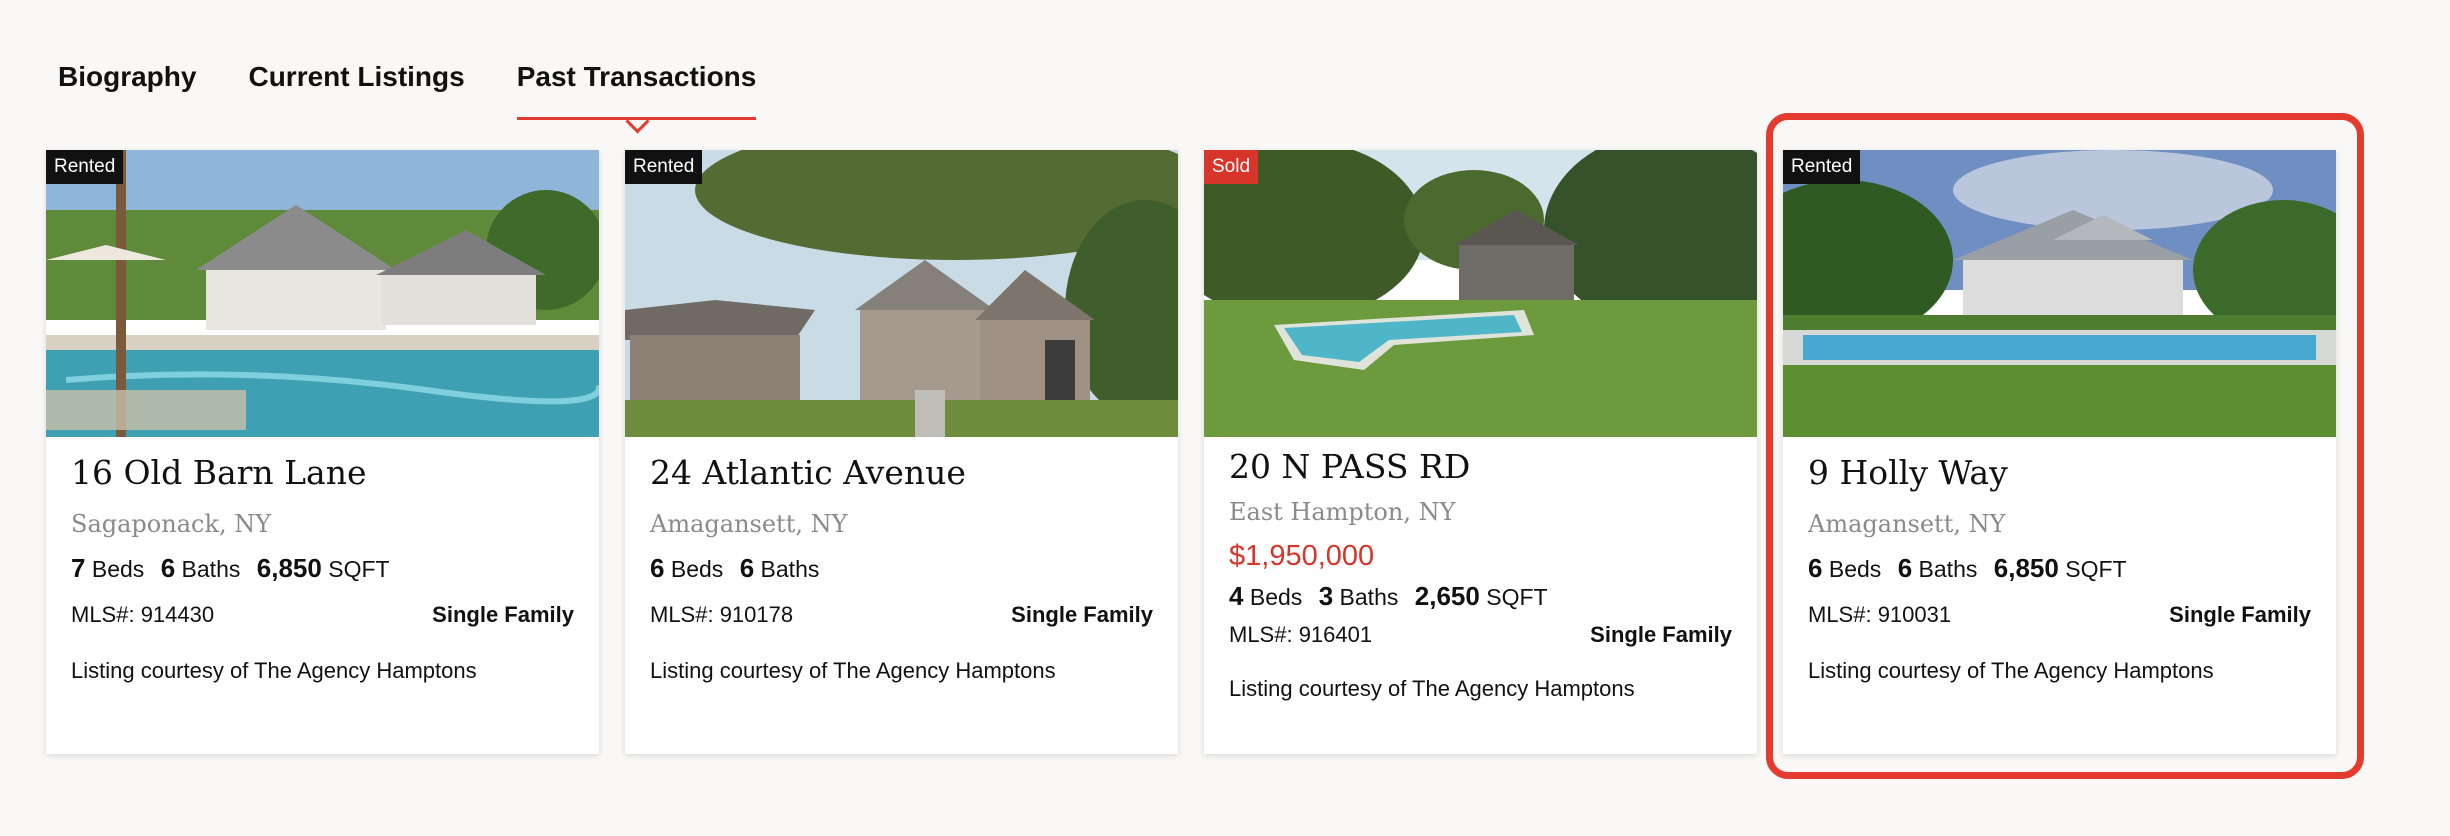 Image resolution: width=2450 pixels, height=836 pixels. I want to click on mls-number: MLS#: 910031, so click(1880, 614).